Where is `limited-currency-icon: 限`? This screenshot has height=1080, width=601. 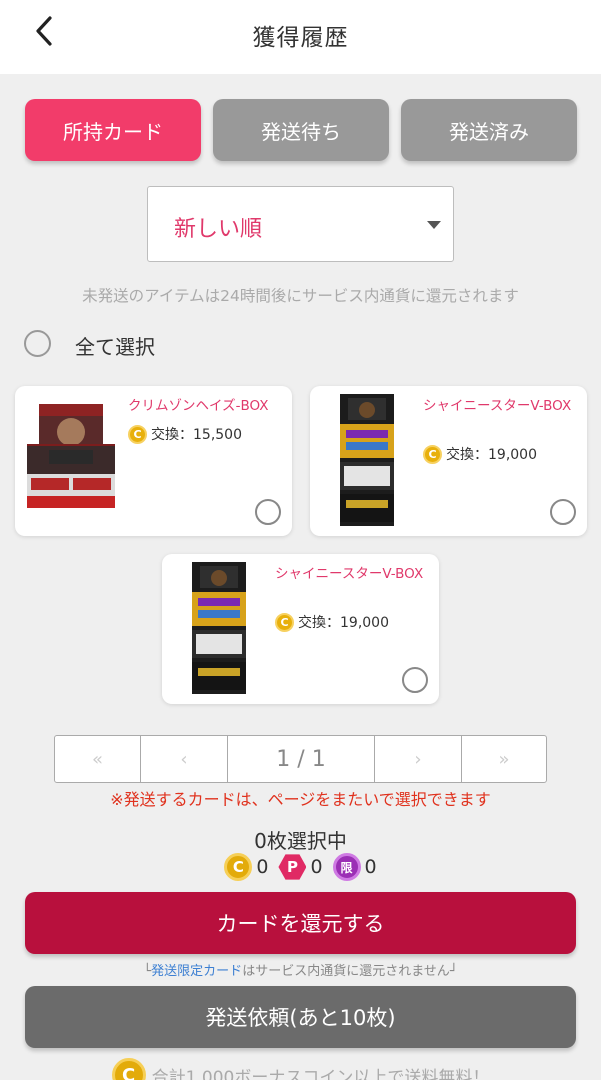 limited-currency-icon: 限 is located at coordinates (346, 867).